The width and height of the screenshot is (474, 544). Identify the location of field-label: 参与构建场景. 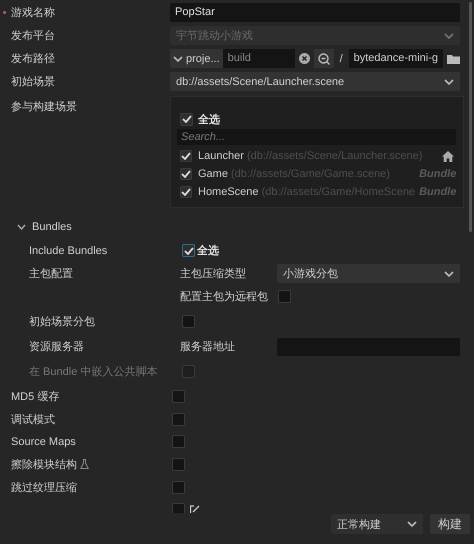
(44, 107).